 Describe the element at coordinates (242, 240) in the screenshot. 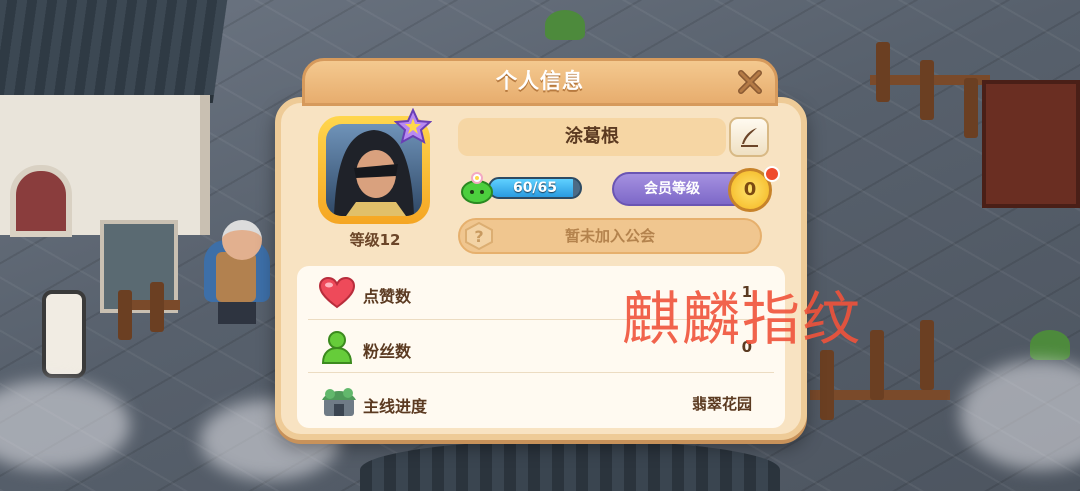

I see `npc-head` at that location.